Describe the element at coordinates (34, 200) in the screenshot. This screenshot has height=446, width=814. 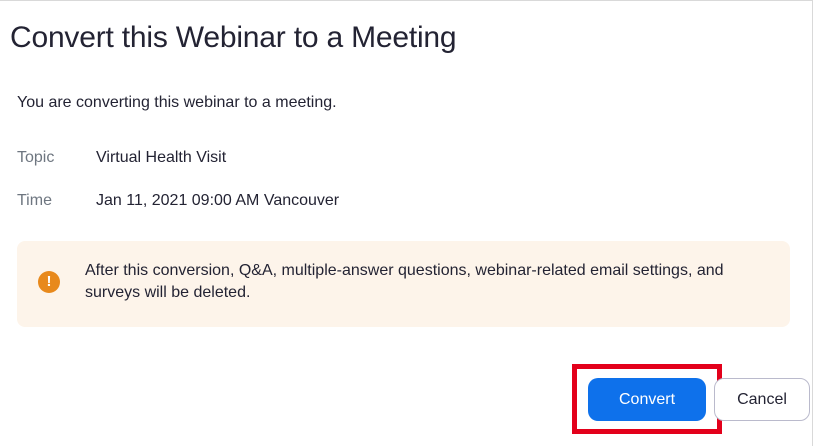
I see `time-label: Time` at that location.